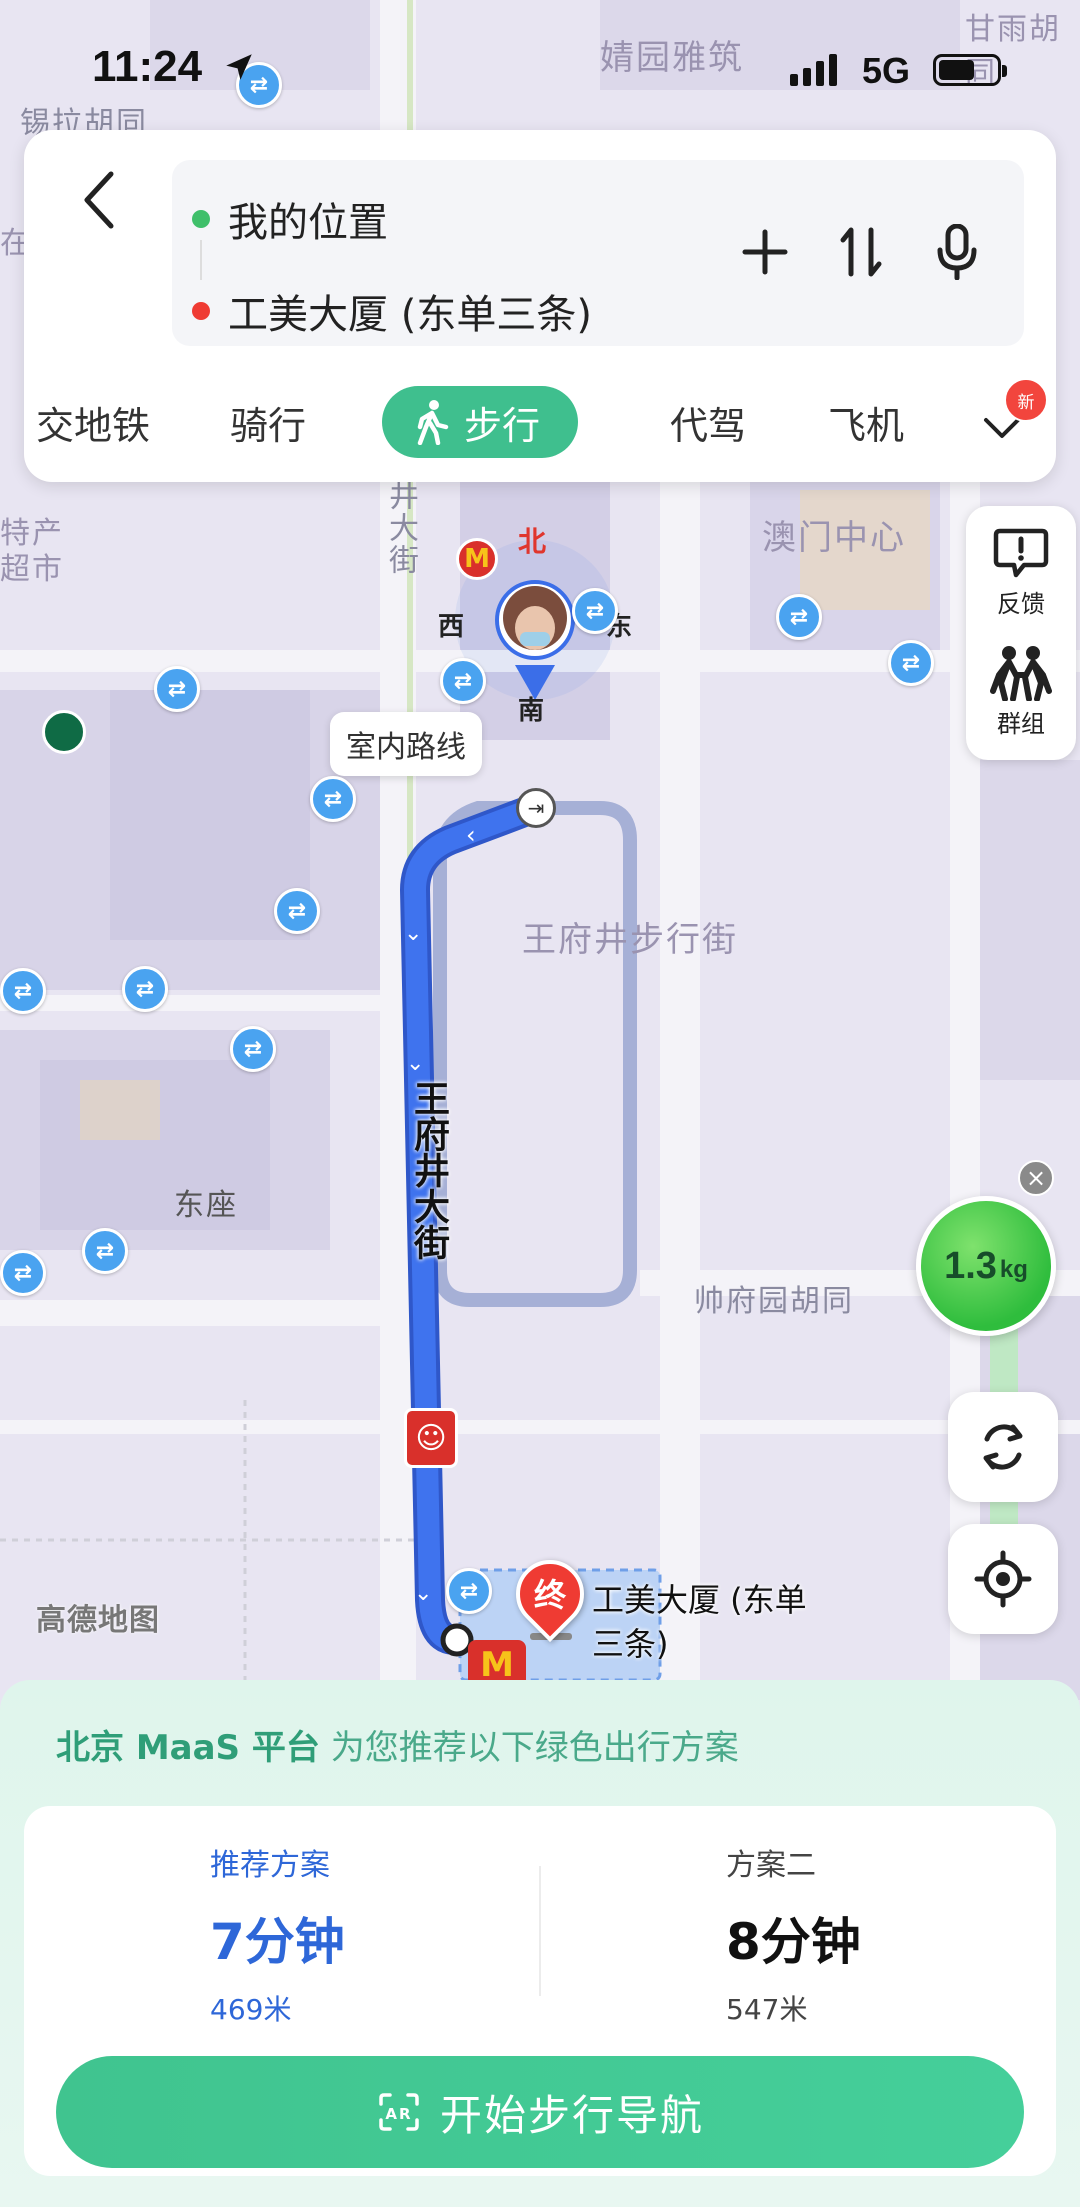 Image resolution: width=1080 pixels, height=2207 pixels. I want to click on plan-distance: 469米, so click(251, 2009).